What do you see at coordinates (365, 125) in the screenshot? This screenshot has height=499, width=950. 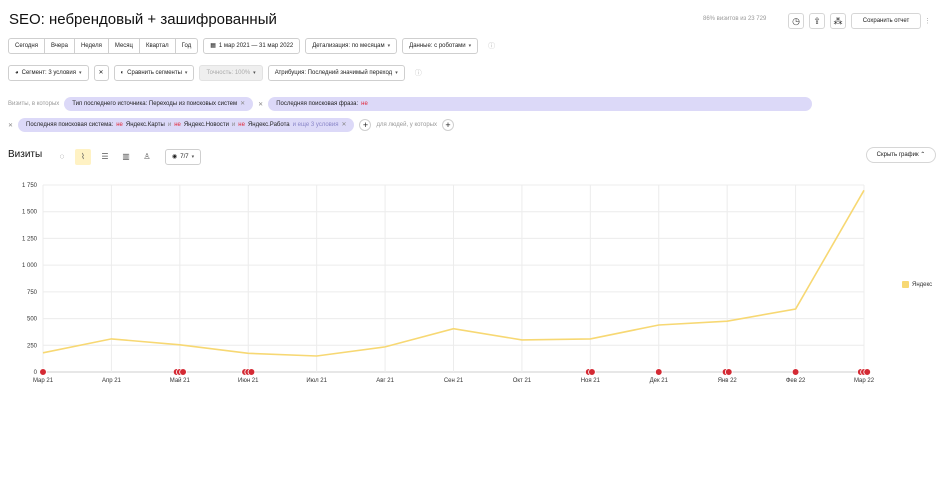 I see `add-visit-filter-button: +` at bounding box center [365, 125].